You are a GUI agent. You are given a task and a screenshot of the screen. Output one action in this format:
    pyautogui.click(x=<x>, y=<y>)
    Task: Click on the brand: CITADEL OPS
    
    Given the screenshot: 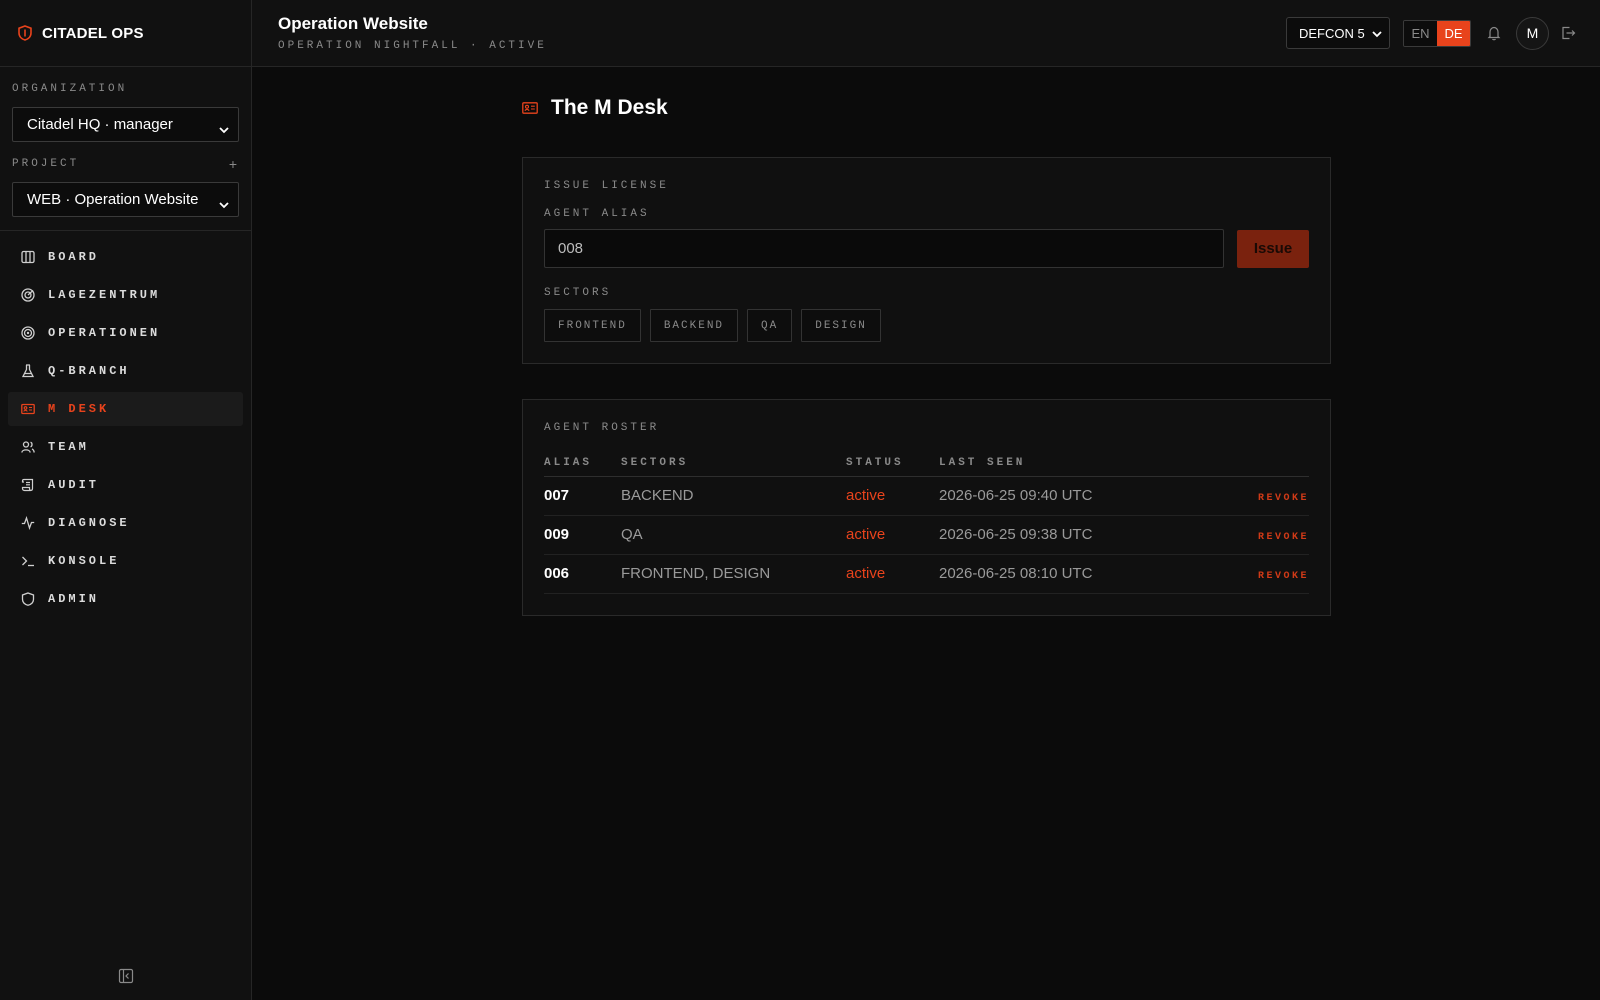 What is the action you would take?
    pyautogui.click(x=125, y=33)
    